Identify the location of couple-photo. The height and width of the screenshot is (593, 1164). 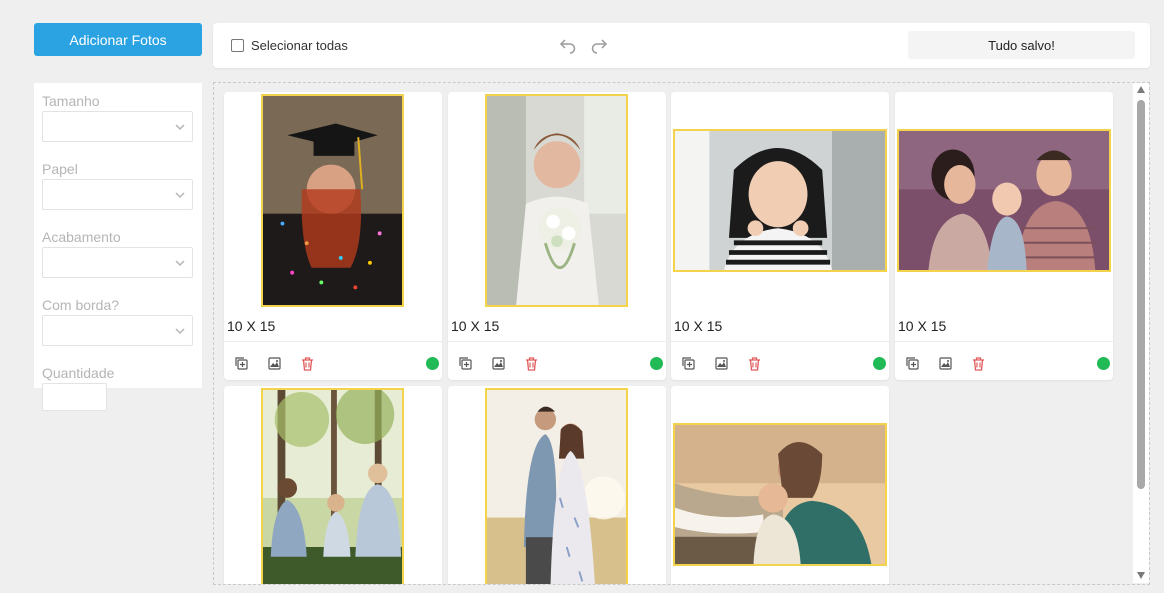
(556, 487).